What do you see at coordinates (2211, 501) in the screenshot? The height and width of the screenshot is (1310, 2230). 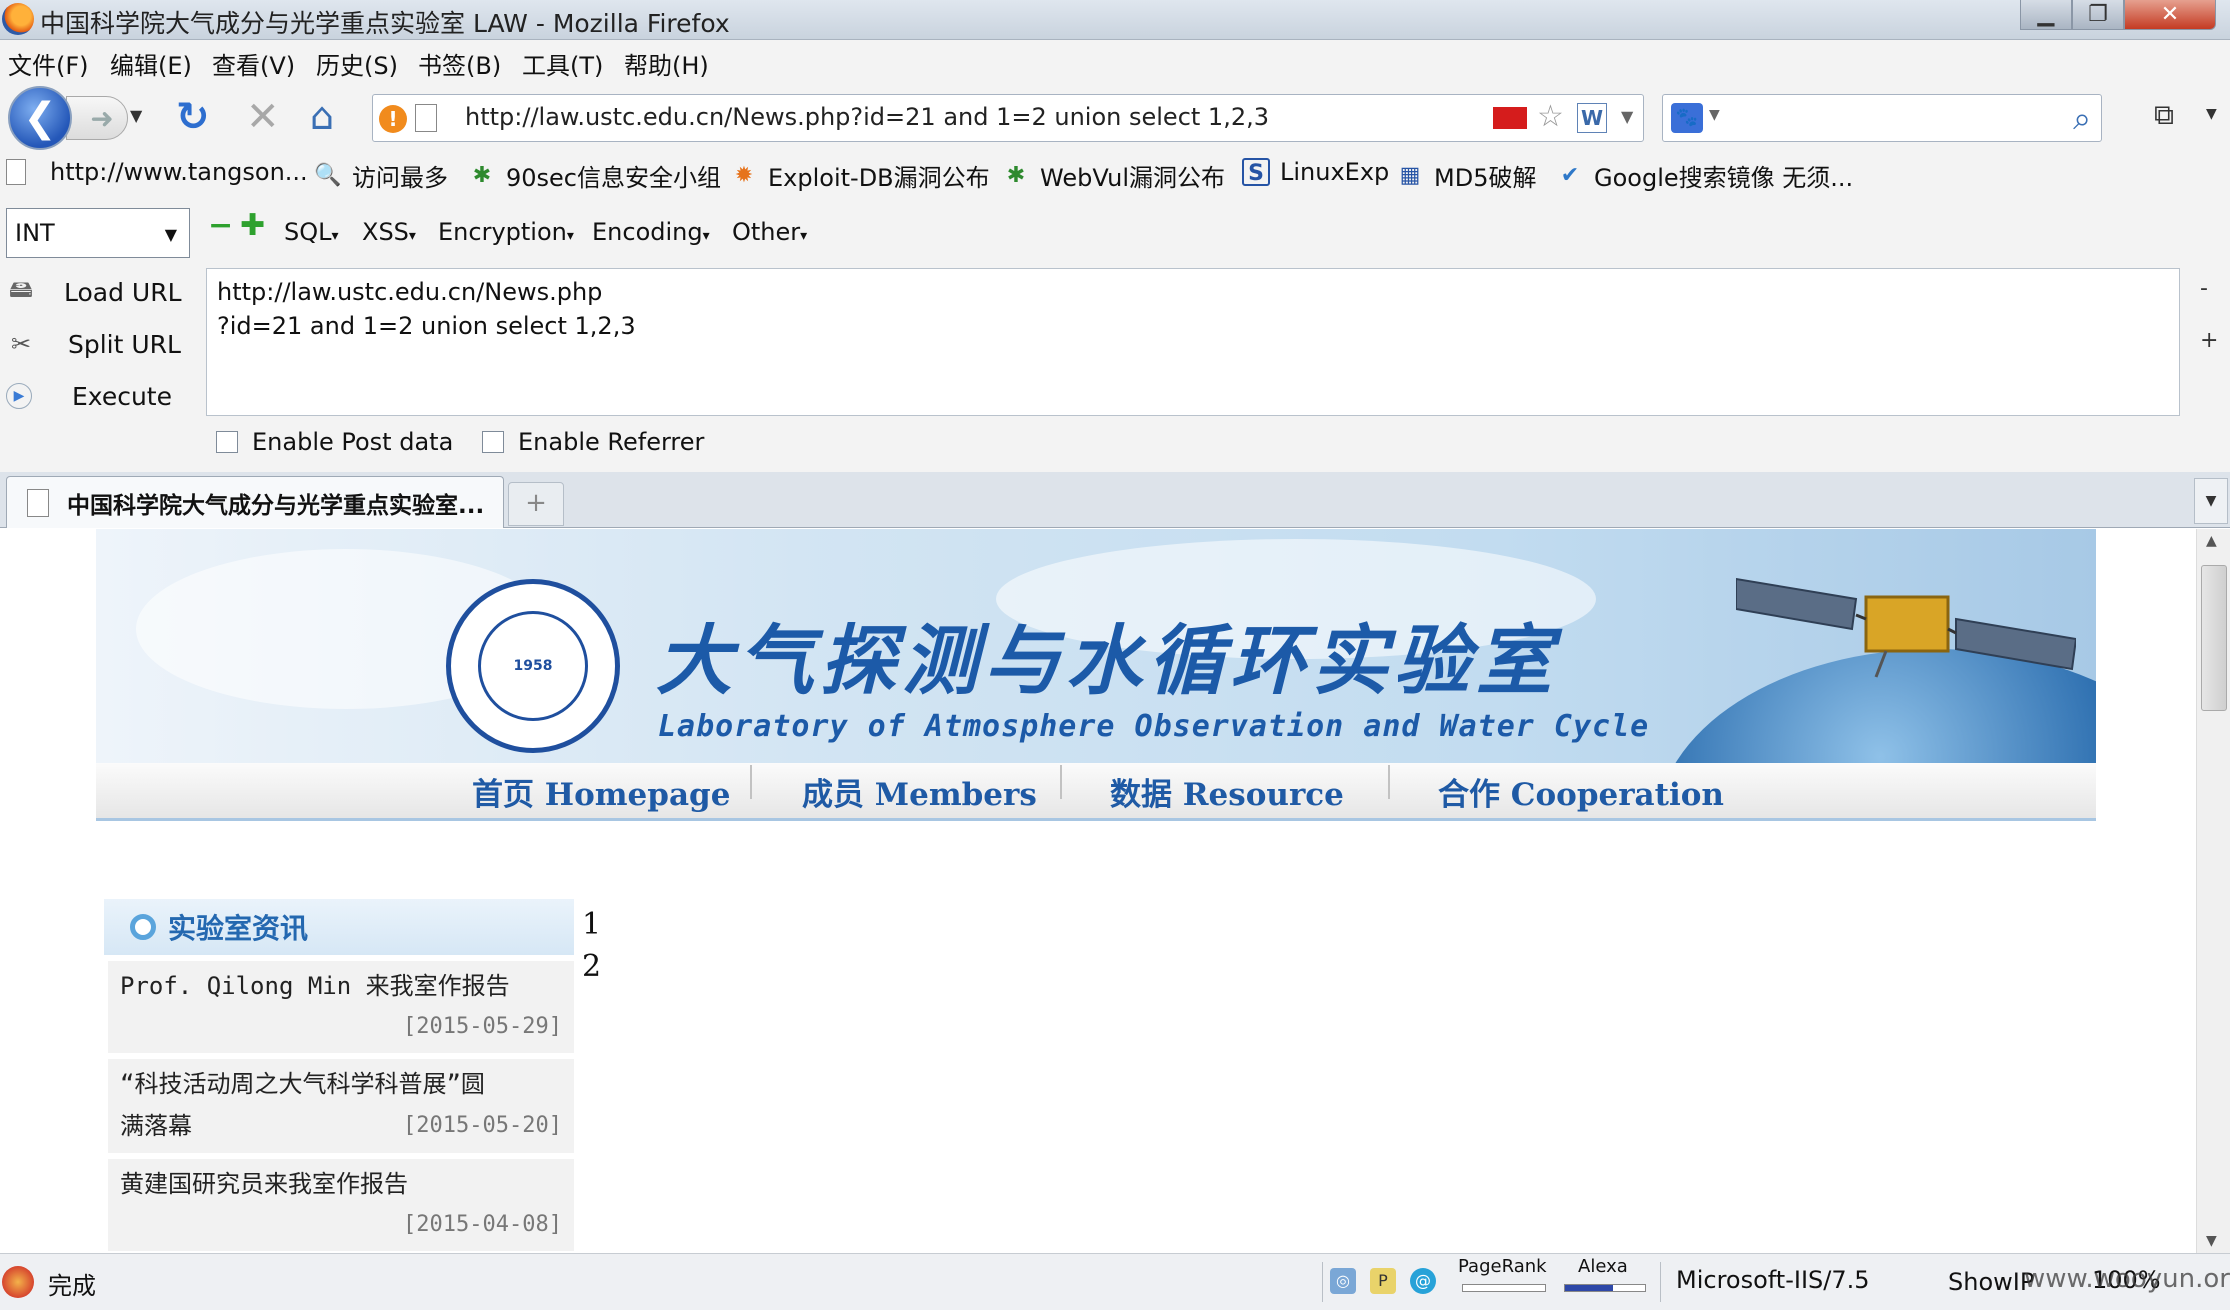 I see `tab-list-dropdown-icon: ▼` at bounding box center [2211, 501].